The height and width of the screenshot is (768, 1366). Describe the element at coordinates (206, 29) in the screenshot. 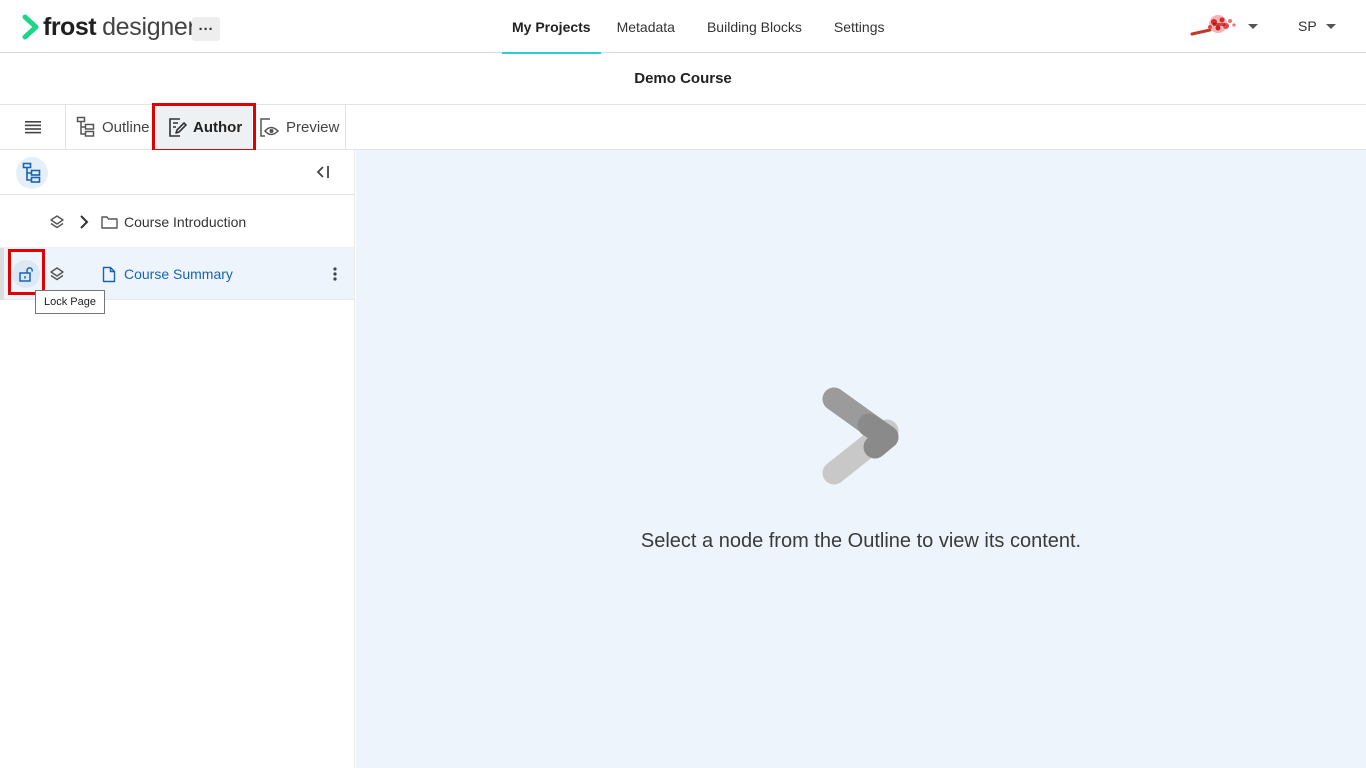

I see `more-options-button: ···` at that location.